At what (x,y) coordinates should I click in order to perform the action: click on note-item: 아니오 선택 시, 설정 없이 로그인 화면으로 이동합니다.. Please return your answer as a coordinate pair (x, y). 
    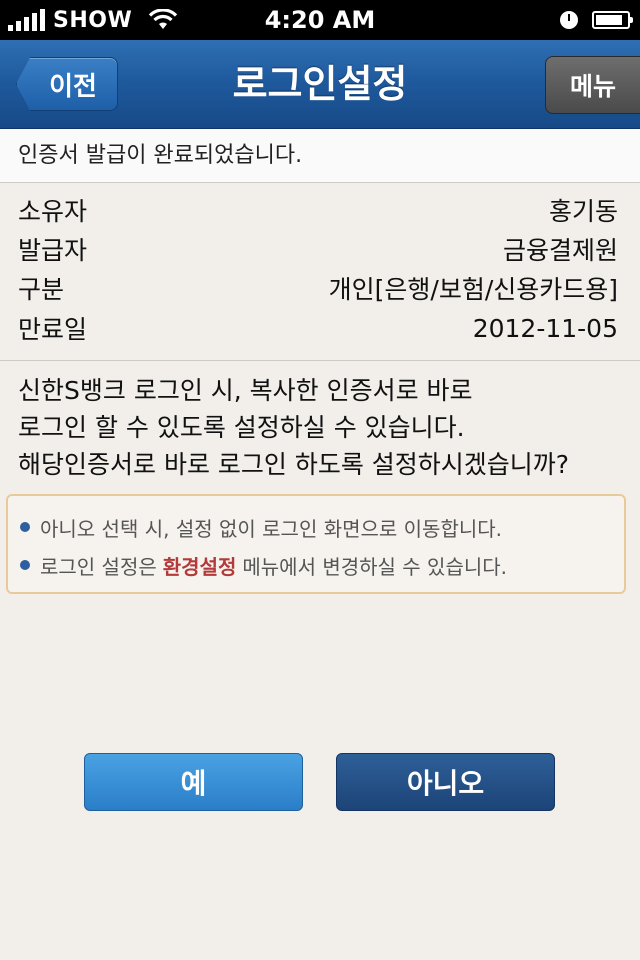
    Looking at the image, I should click on (261, 527).